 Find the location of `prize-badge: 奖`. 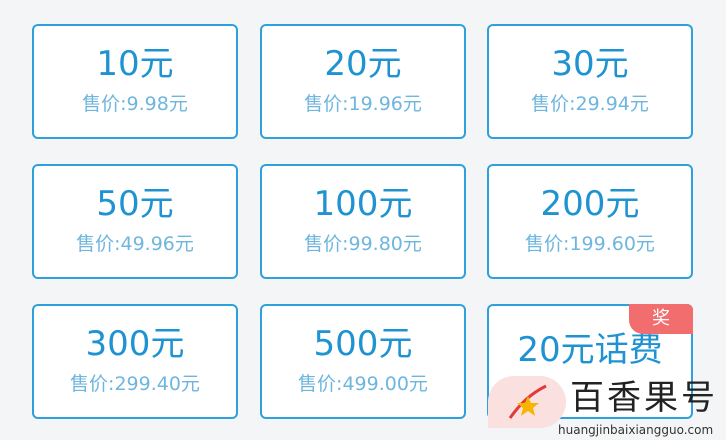

prize-badge: 奖 is located at coordinates (661, 319).